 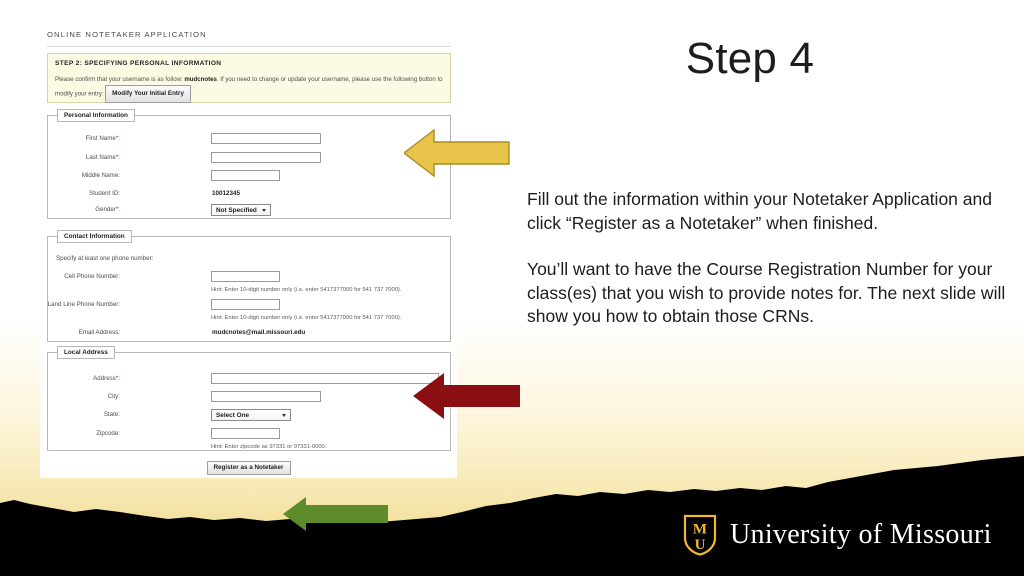 What do you see at coordinates (102, 157) in the screenshot?
I see `last-name-label: Last Name*:` at bounding box center [102, 157].